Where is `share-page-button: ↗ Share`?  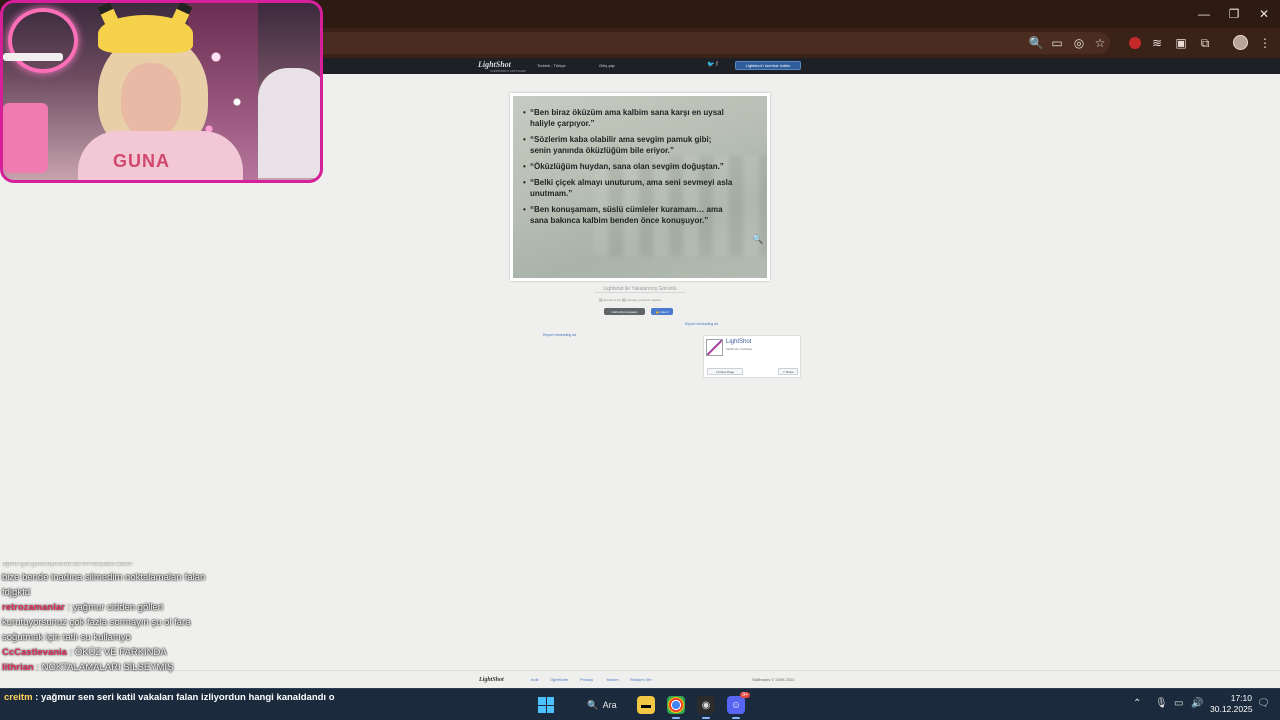
share-page-button: ↗ Share is located at coordinates (788, 371).